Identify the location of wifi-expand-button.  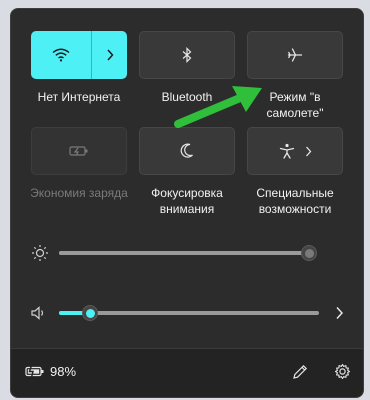
(109, 55).